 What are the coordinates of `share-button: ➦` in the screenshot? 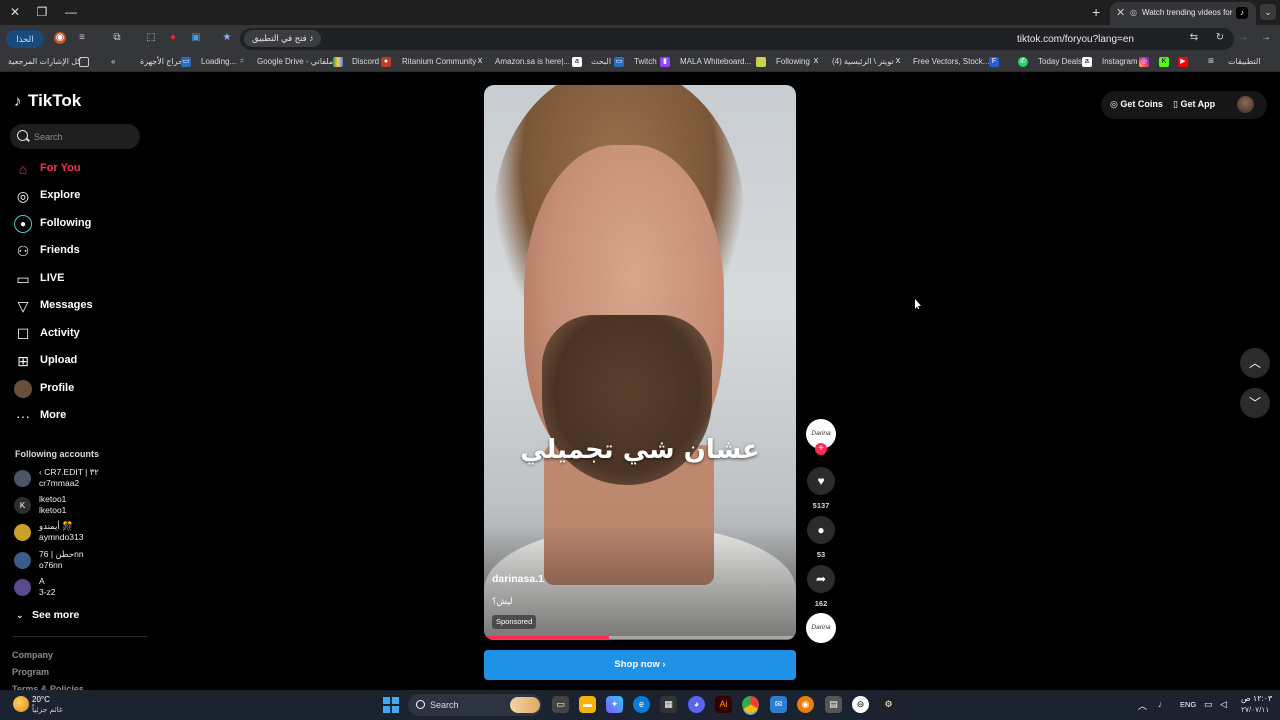 It's located at (821, 579).